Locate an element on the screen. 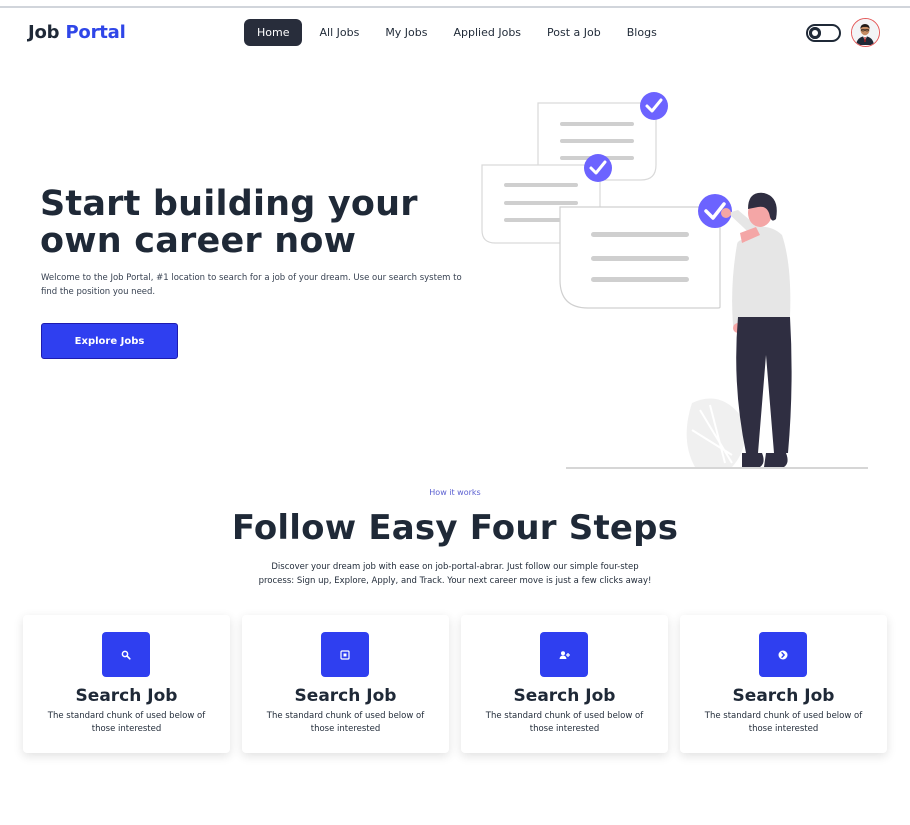 The height and width of the screenshot is (825, 910). brand-text-main: Job is located at coordinates (44, 32).